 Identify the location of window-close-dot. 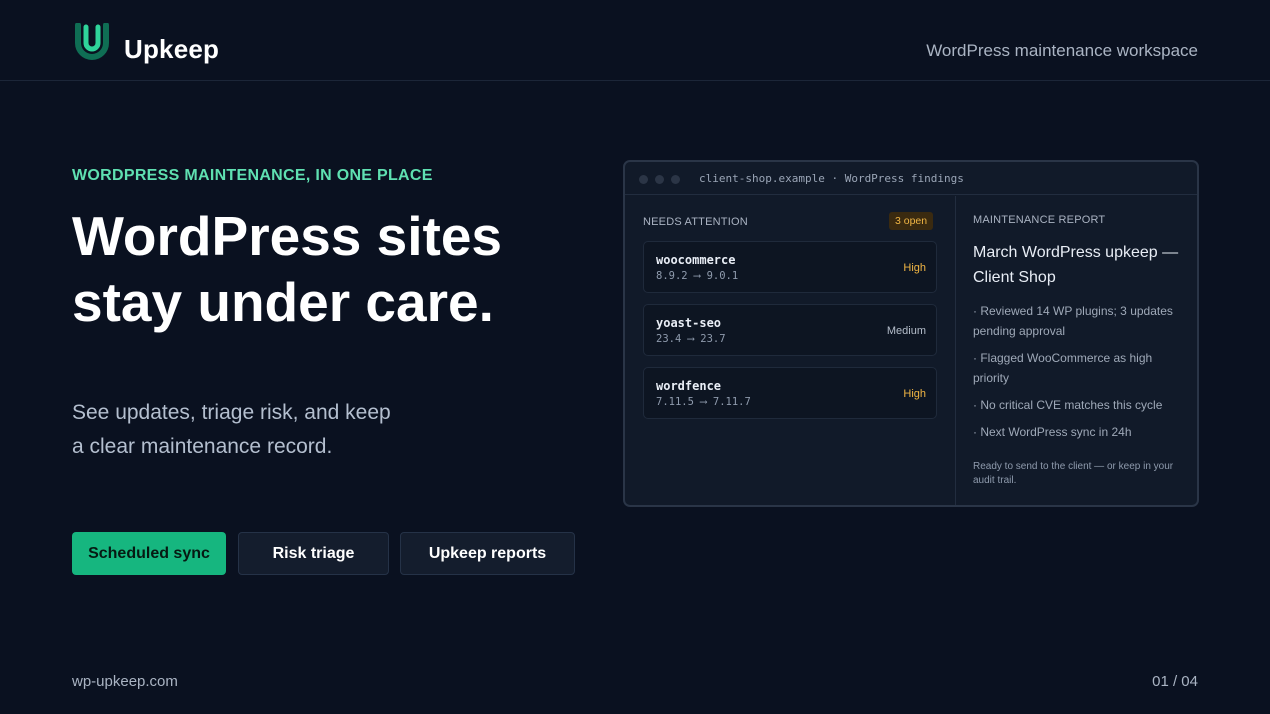
(643, 179).